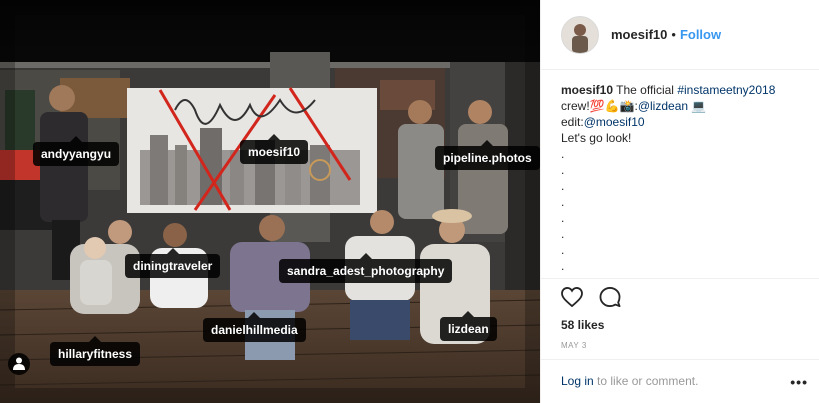 The image size is (819, 403). I want to click on caption-line: crew!💯💪📸:@lizdean 💻, so click(681, 106).